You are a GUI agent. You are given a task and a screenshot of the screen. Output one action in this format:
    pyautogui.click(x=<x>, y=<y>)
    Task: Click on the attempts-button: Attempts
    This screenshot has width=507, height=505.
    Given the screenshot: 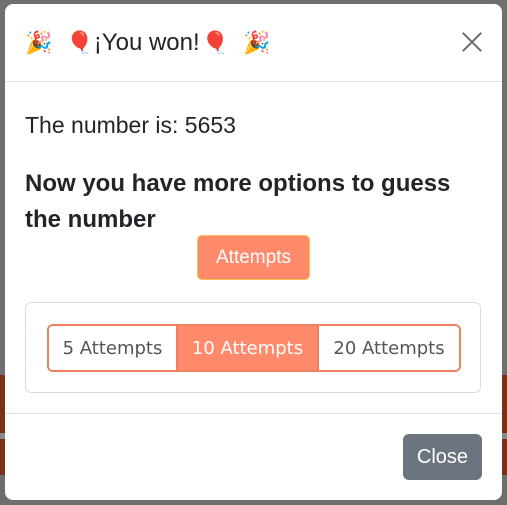 What is the action you would take?
    pyautogui.click(x=253, y=257)
    